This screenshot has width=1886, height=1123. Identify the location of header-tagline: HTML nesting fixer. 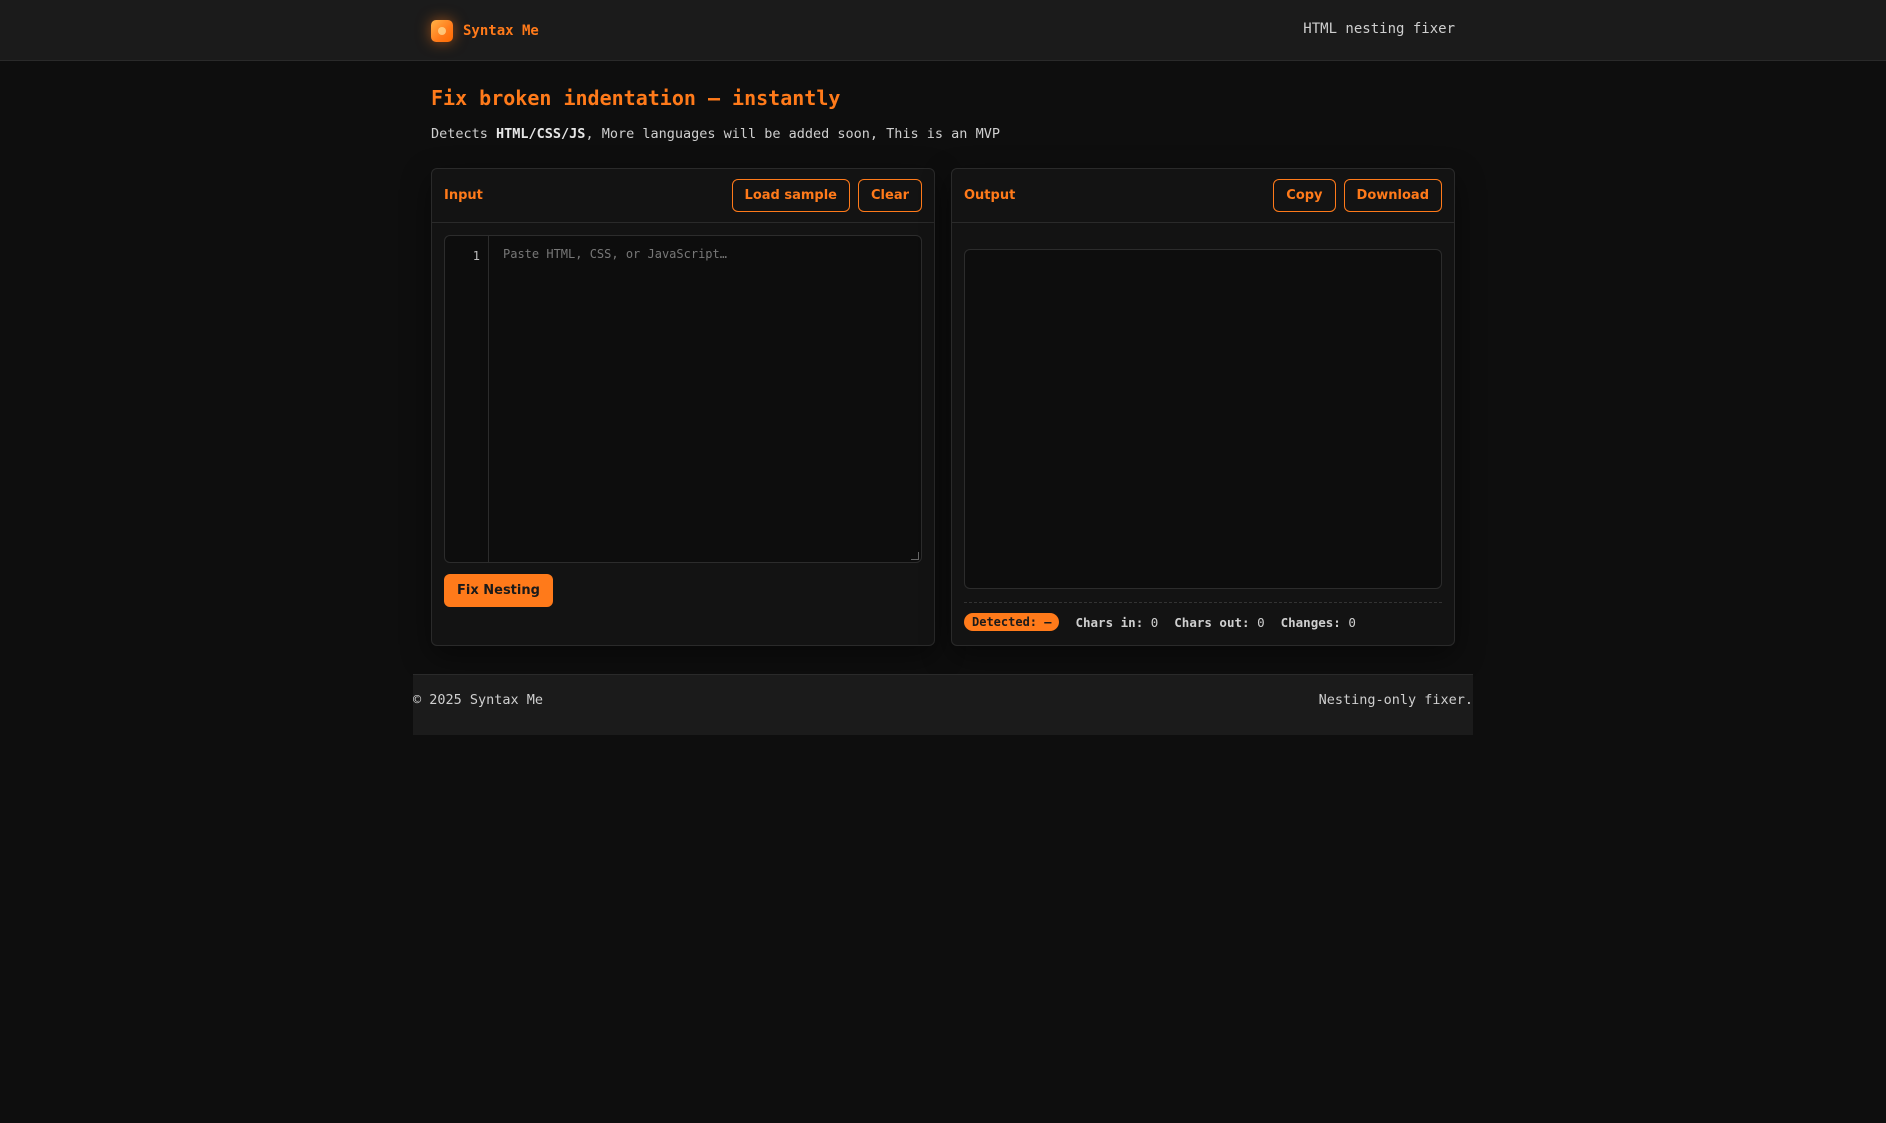
(1379, 29).